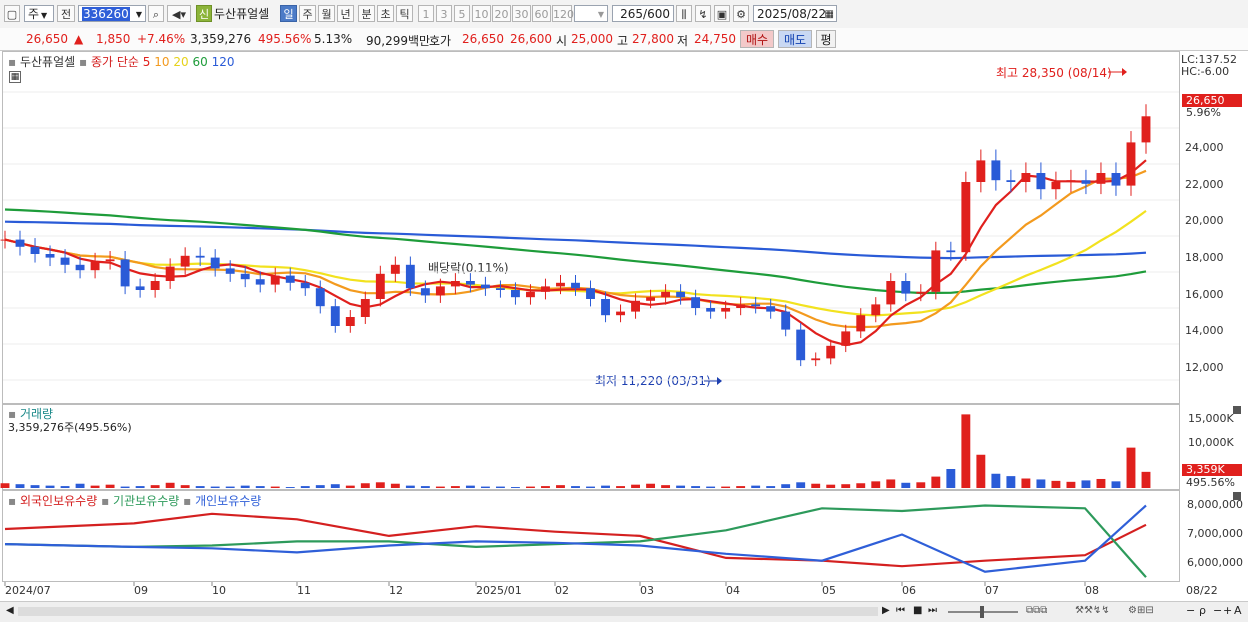 This screenshot has height=622, width=1248. Describe the element at coordinates (684, 13) in the screenshot. I see `candle-style-icon: ⫼` at that location.